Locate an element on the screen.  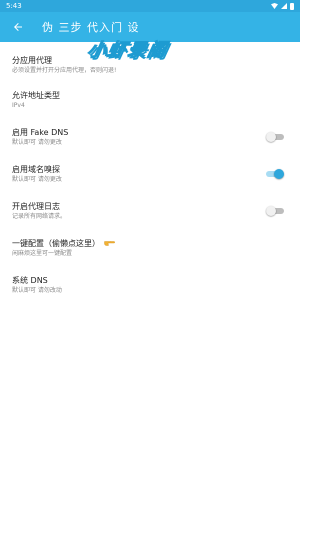
setting-domain-sniffing: 启用域名嗅探 默认即可 请勿更改 is located at coordinates (150, 173).